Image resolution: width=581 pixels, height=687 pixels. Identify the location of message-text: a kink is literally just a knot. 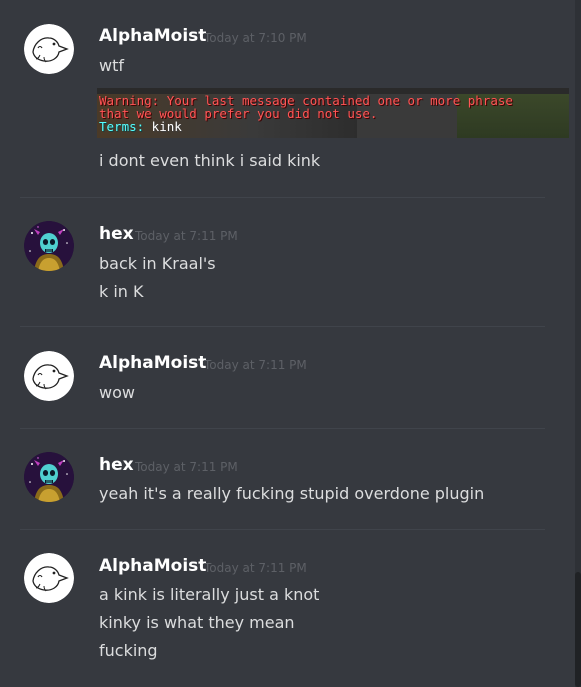
(209, 594).